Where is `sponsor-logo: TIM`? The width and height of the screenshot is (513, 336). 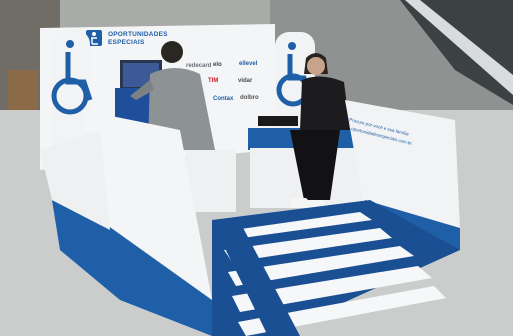 sponsor-logo: TIM is located at coordinates (213, 81).